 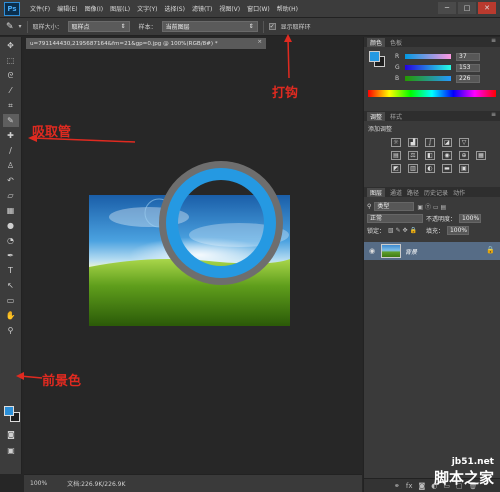 I want to click on annotation-eyedropper: 吸取管, so click(x=52, y=132).